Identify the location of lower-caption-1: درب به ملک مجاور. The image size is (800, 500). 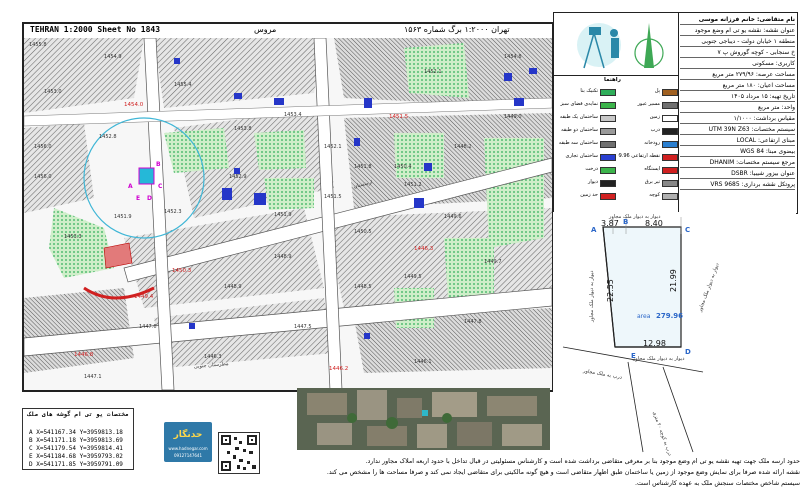
(602, 374).